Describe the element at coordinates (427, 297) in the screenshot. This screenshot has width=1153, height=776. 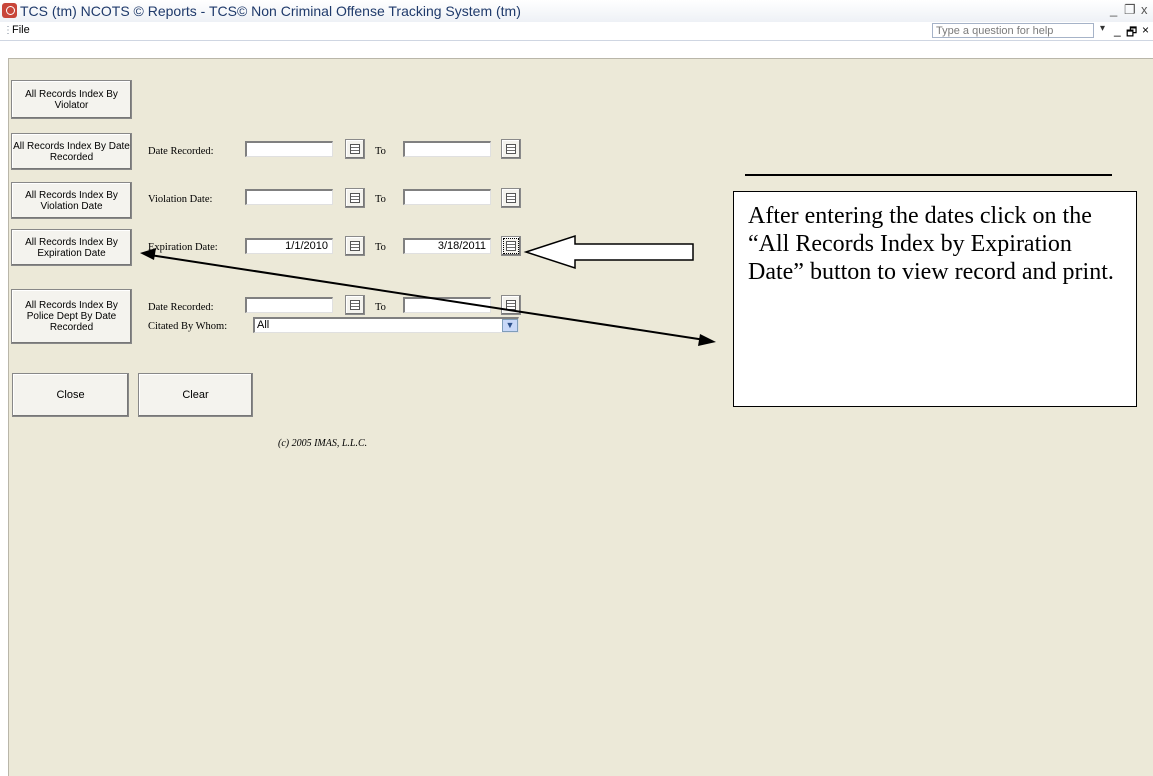
I see `double-arrow-line` at that location.